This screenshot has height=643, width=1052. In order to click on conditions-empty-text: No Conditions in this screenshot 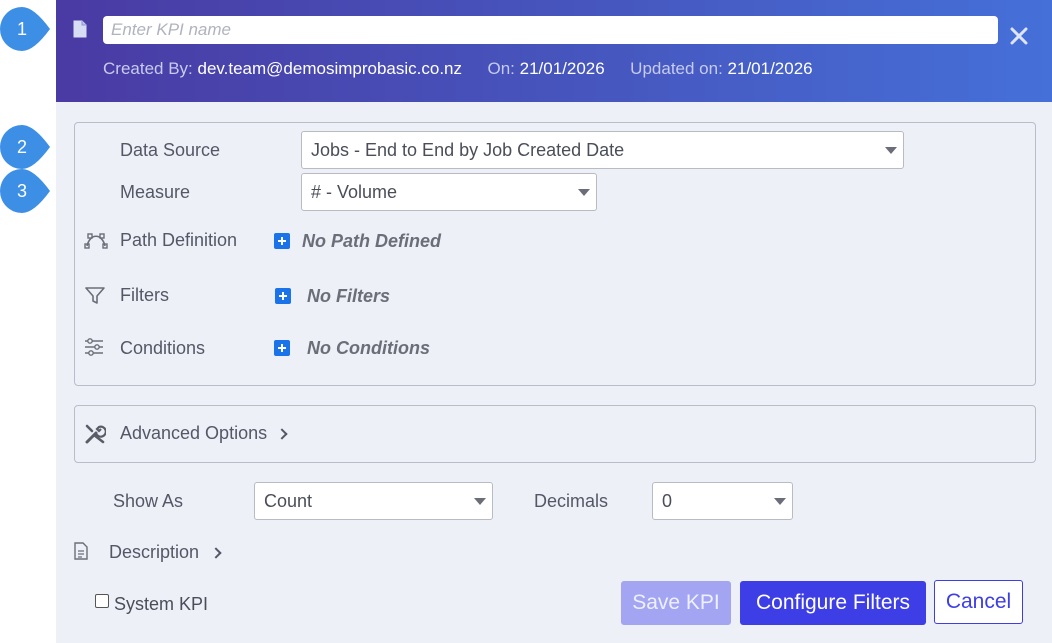, I will do `click(368, 348)`.